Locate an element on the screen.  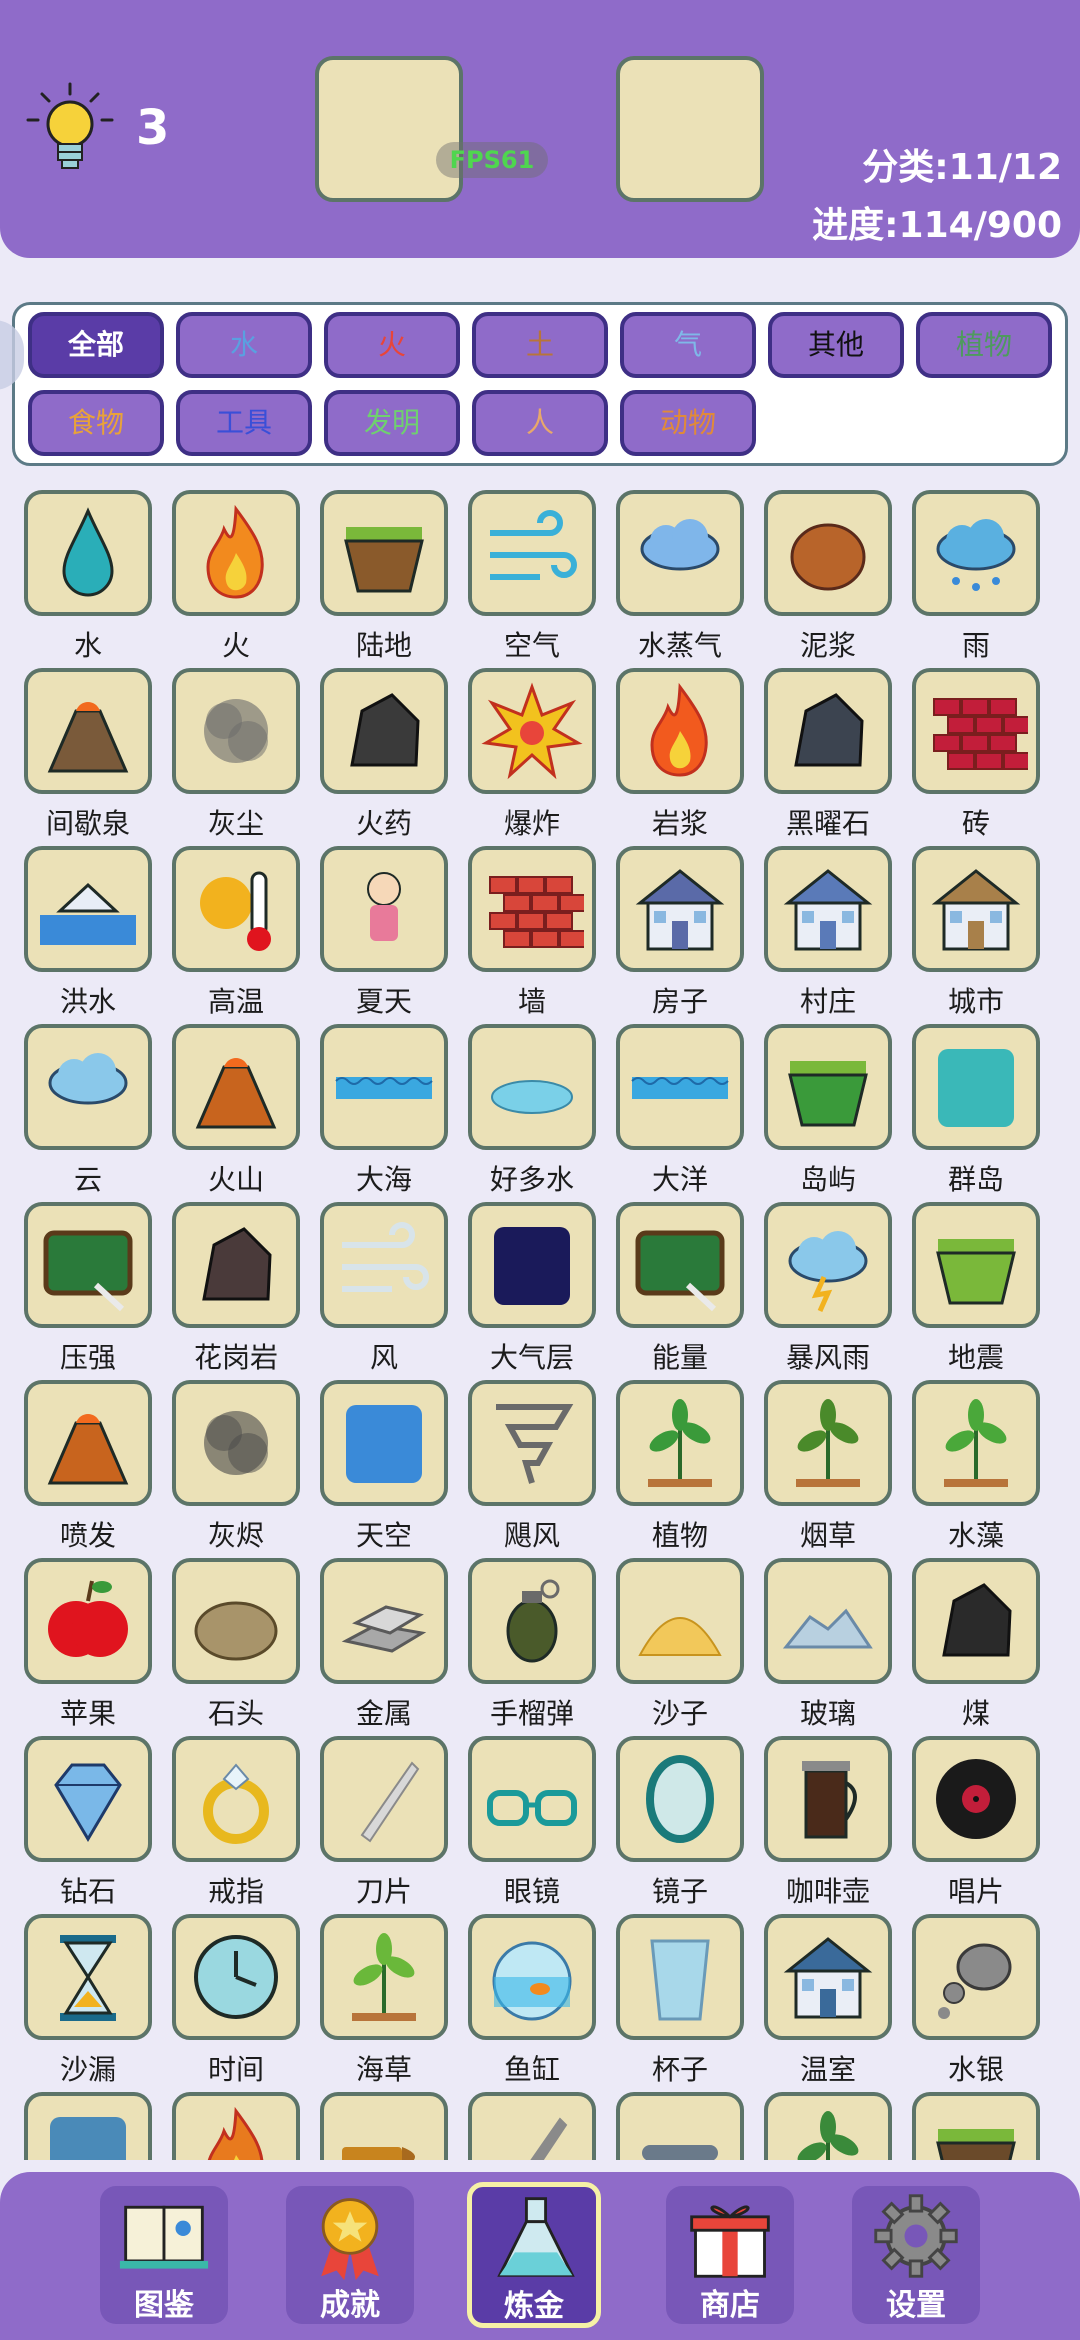
element-item: 夏天 is located at coordinates (384, 932).